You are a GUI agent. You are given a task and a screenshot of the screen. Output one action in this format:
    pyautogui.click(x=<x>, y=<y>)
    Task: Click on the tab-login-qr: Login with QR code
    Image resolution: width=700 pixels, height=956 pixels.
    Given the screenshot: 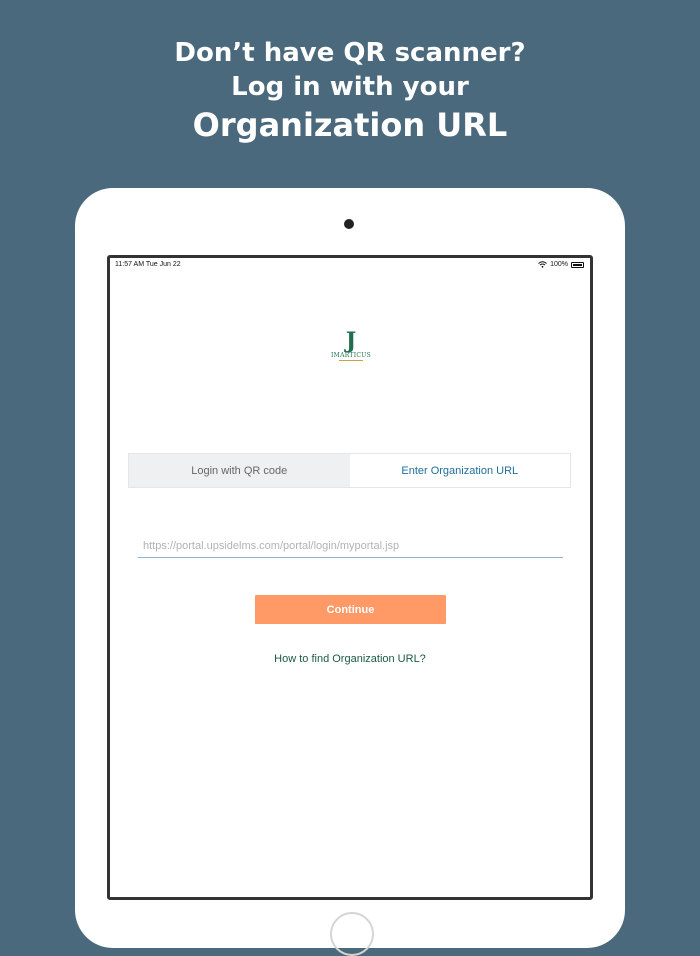 What is the action you would take?
    pyautogui.click(x=239, y=470)
    